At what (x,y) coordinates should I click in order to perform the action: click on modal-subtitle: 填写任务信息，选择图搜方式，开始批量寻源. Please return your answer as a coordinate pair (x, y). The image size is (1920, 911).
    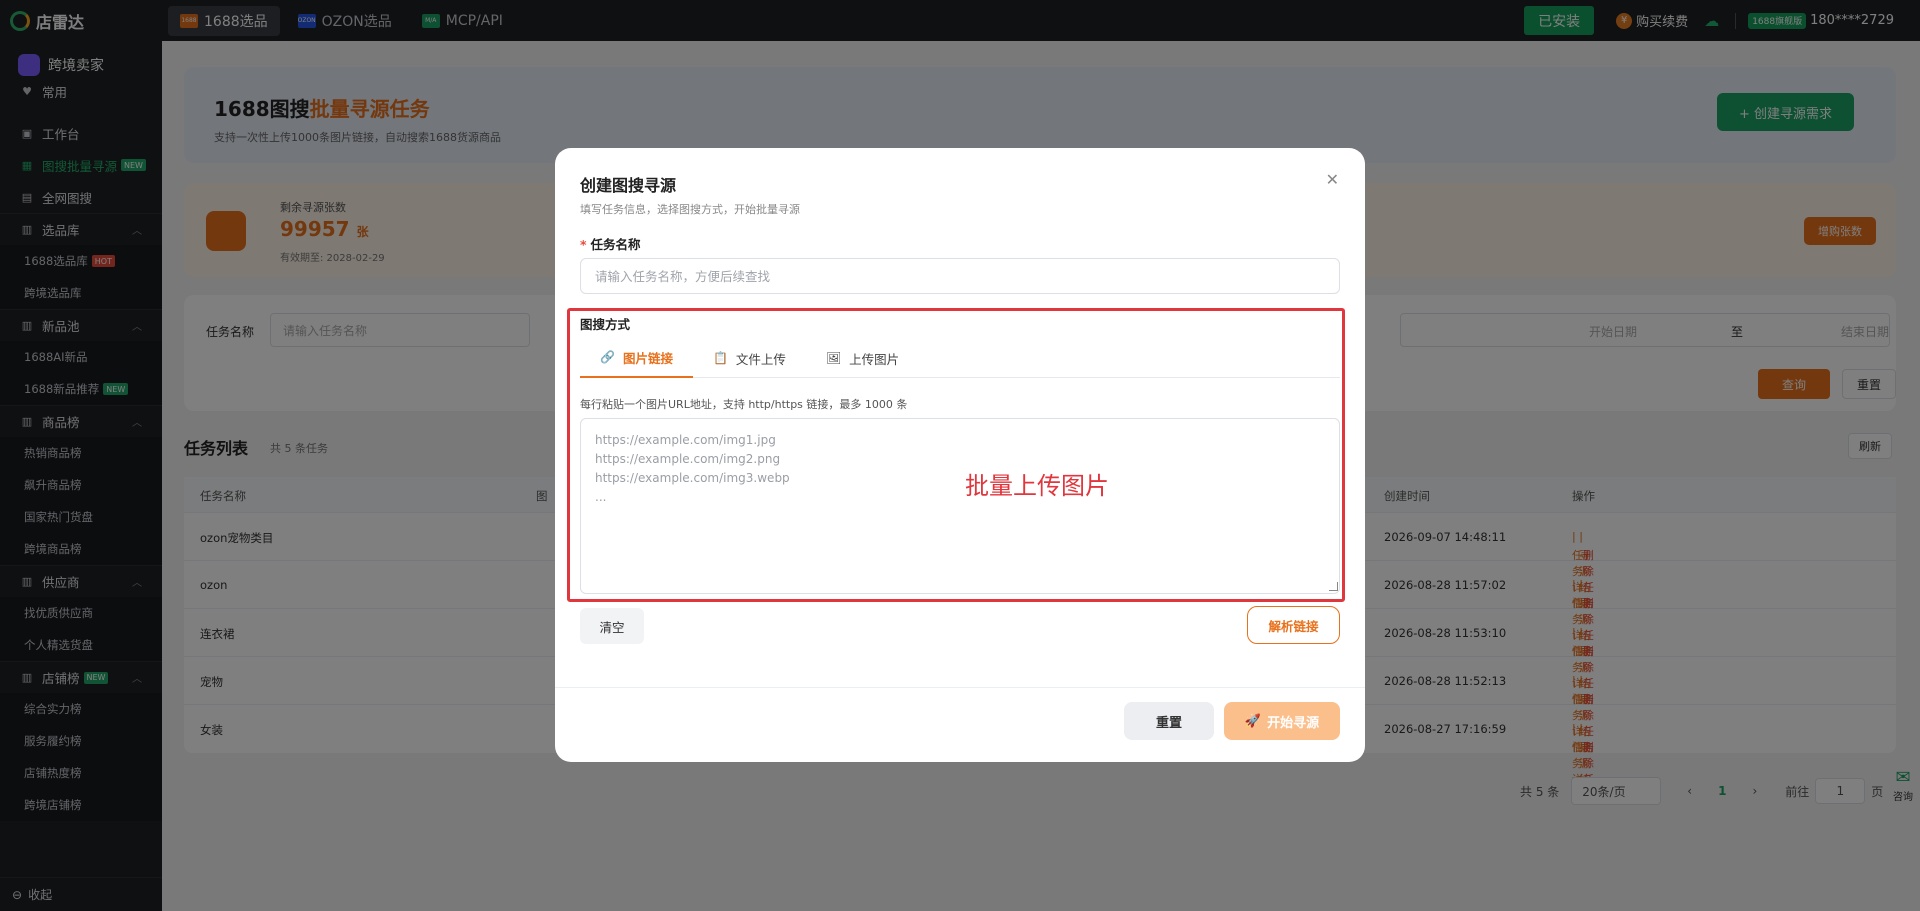
    Looking at the image, I should click on (690, 209).